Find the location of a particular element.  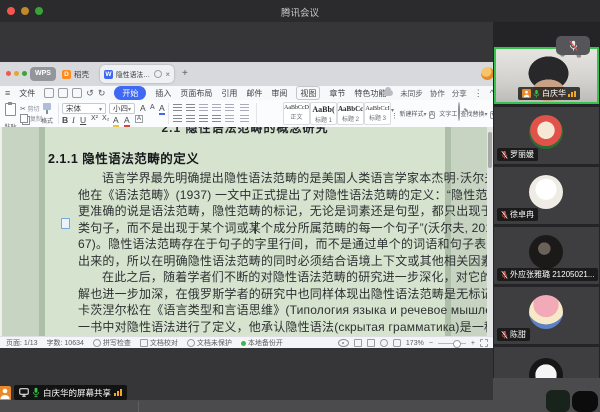

zoom-slider-knob is located at coordinates (456, 344).